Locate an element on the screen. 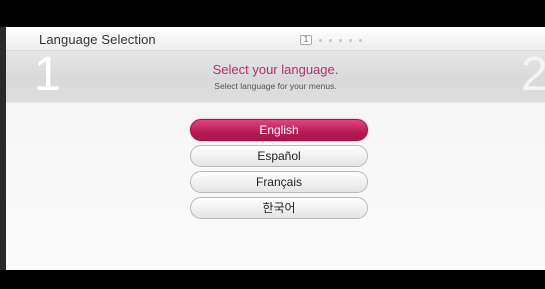 This screenshot has width=545, height=289. page-indicator: 1 is located at coordinates (331, 40).